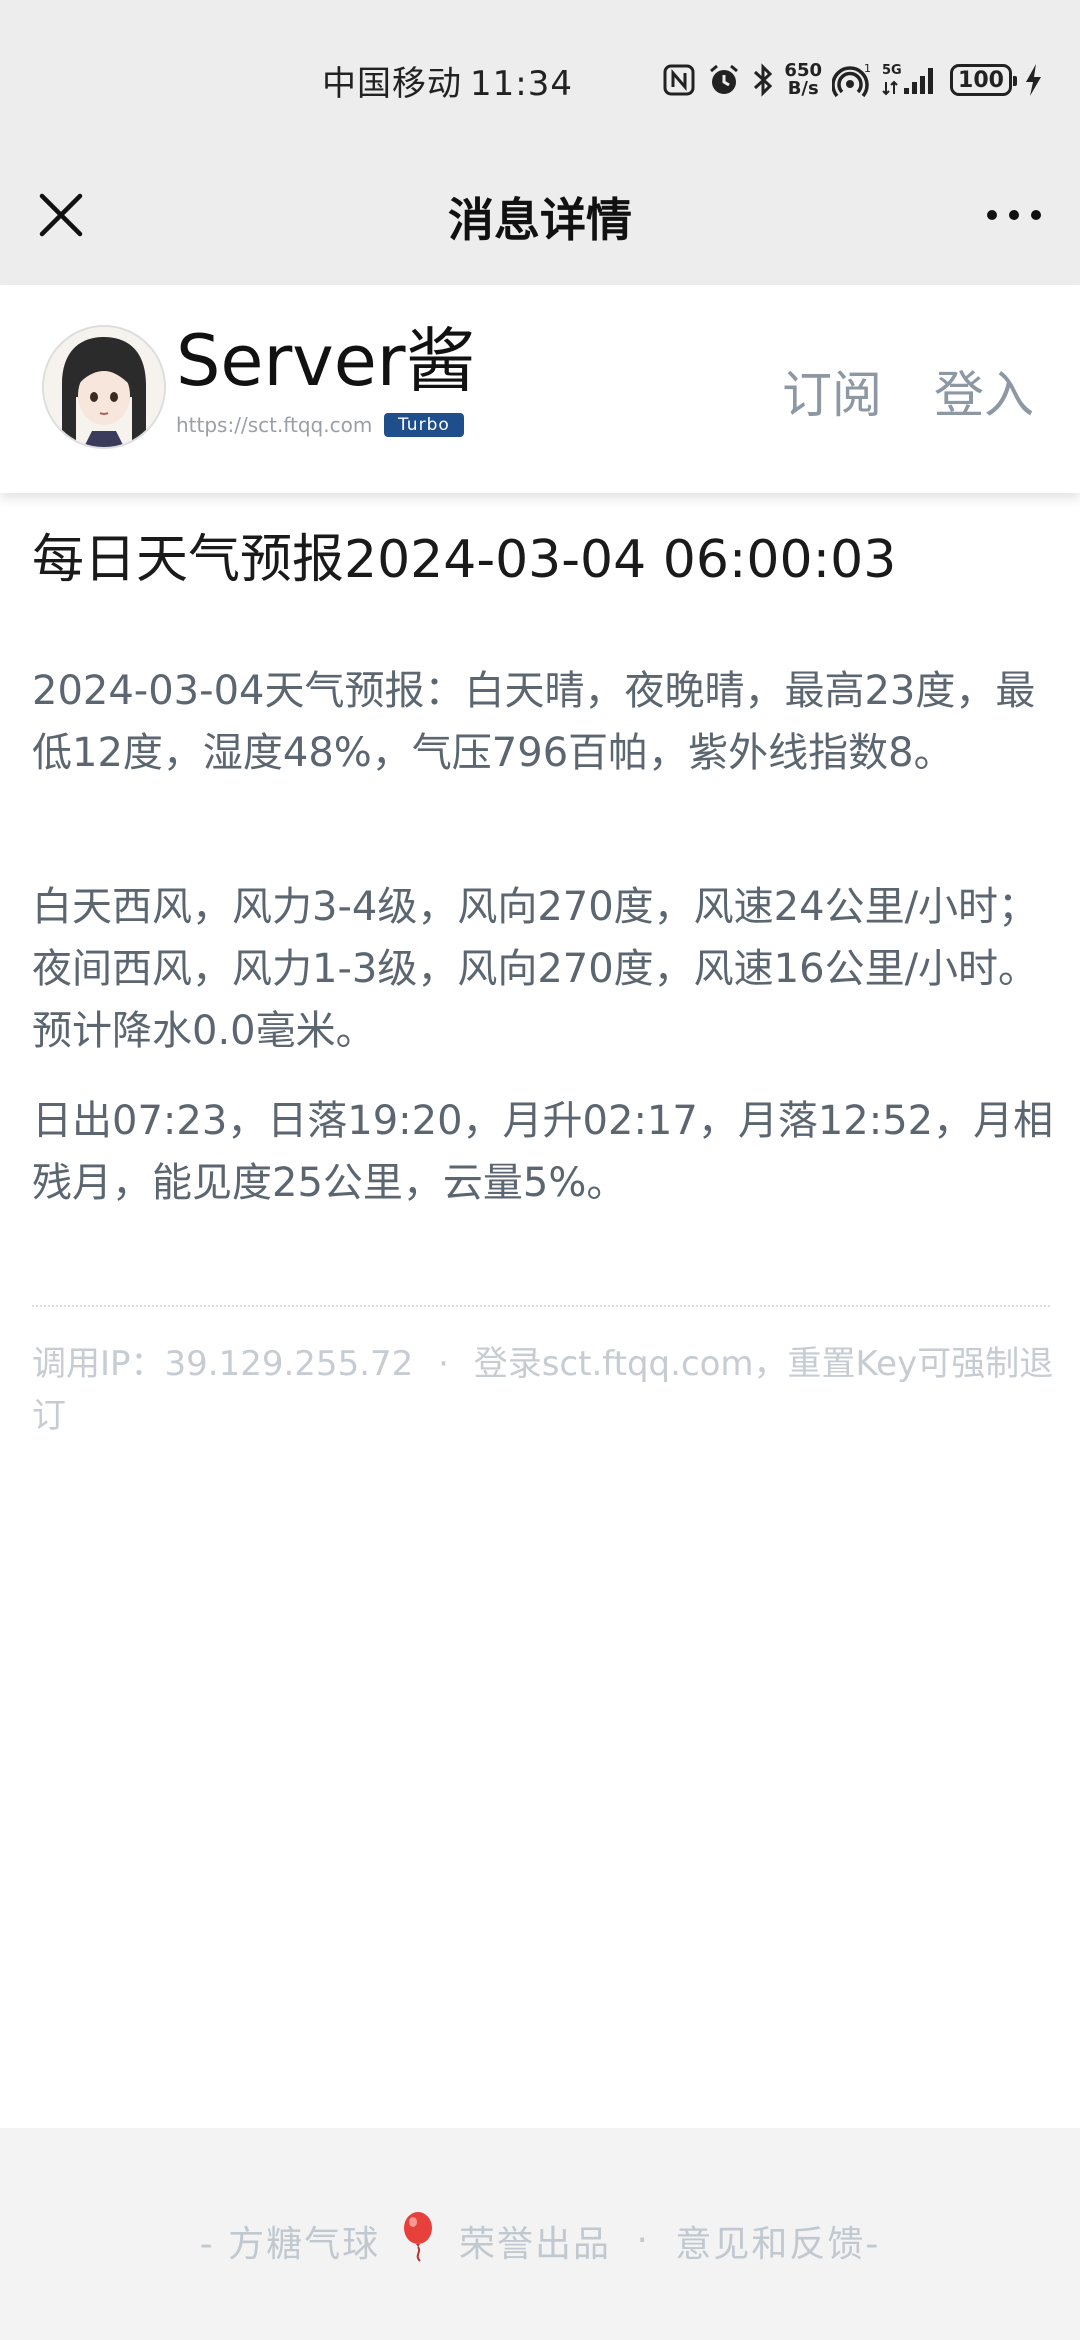 This screenshot has height=2340, width=1080. I want to click on nav-bar: 消息详情, so click(540, 222).